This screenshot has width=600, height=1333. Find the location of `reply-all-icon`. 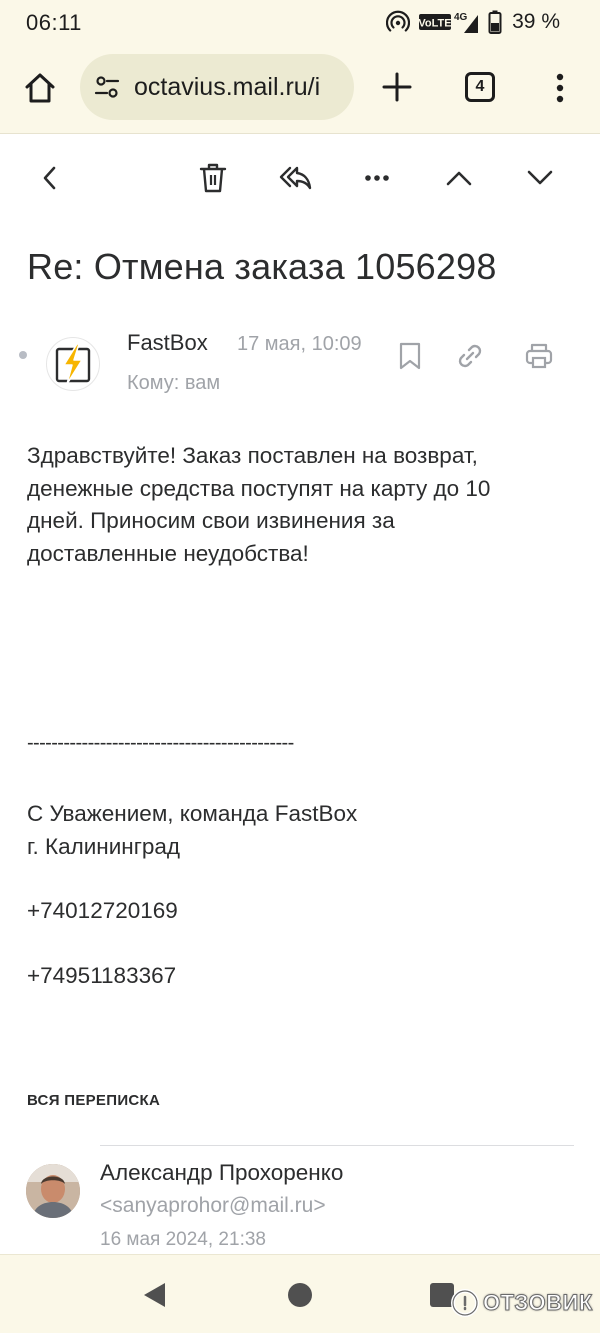

reply-all-icon is located at coordinates (295, 178).